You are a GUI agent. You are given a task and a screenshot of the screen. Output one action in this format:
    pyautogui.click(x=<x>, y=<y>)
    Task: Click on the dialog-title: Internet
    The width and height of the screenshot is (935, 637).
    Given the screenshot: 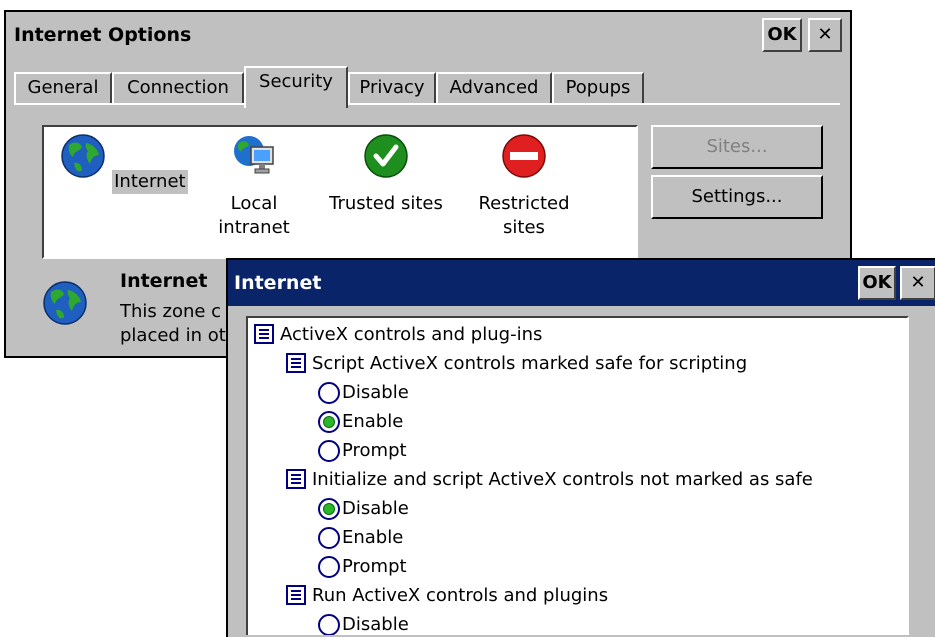 What is the action you would take?
    pyautogui.click(x=278, y=283)
    